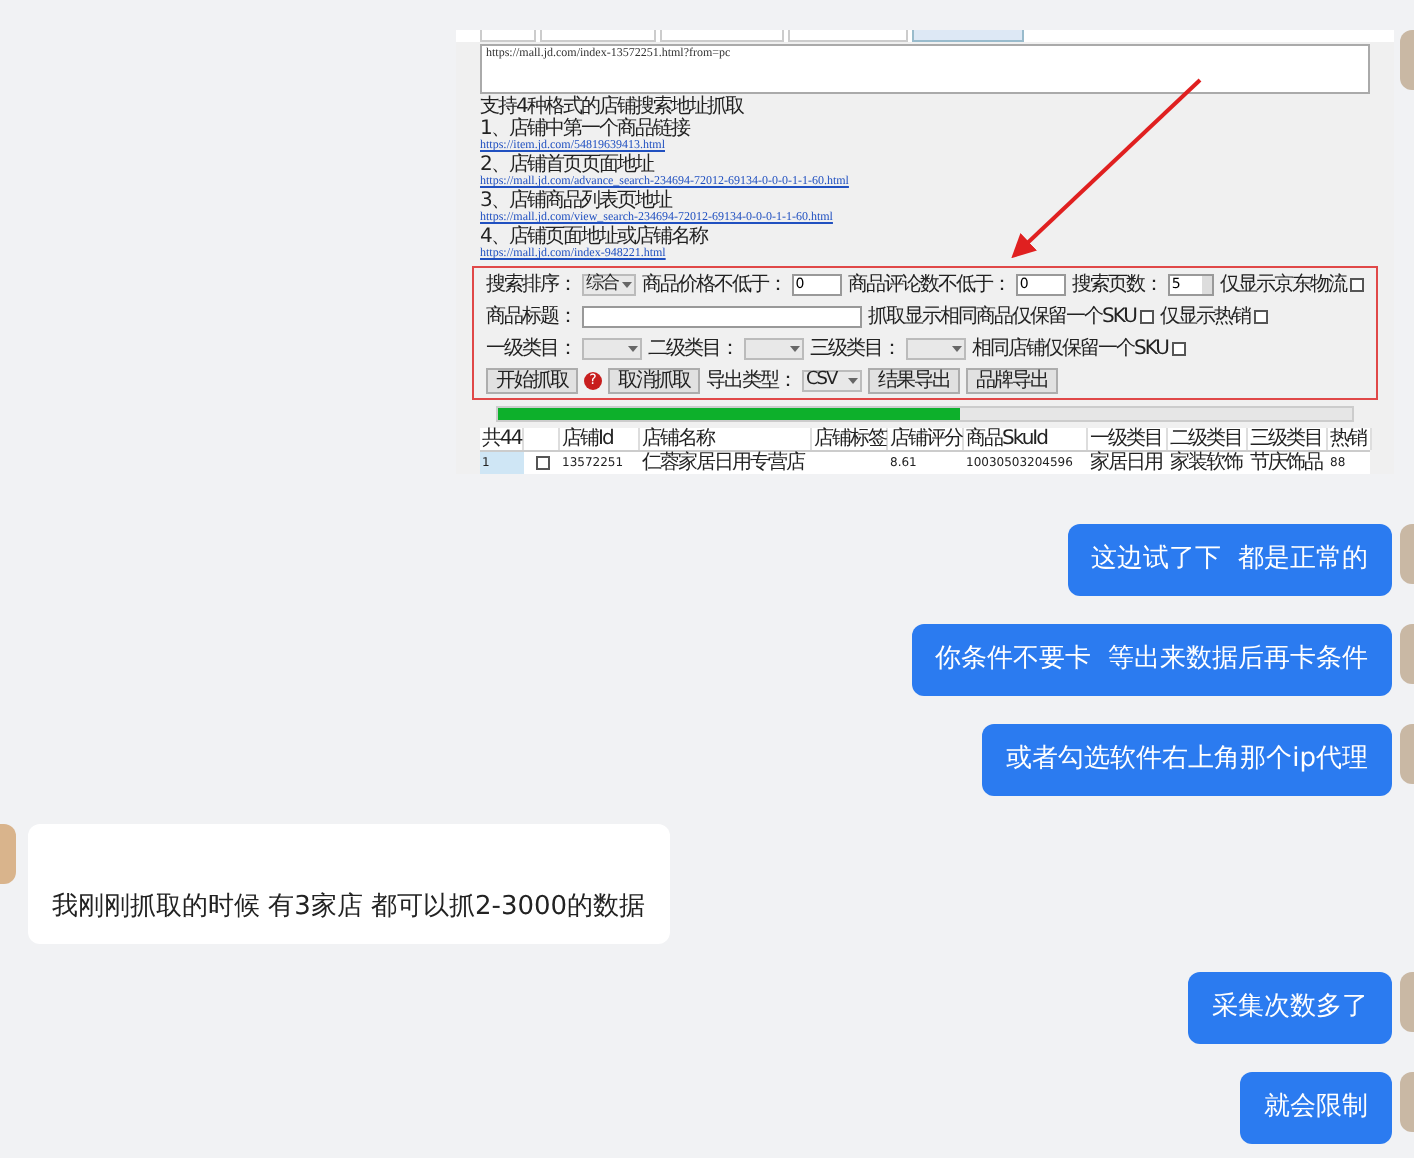  I want to click on column-header: 一级类目, so click(1128, 438).